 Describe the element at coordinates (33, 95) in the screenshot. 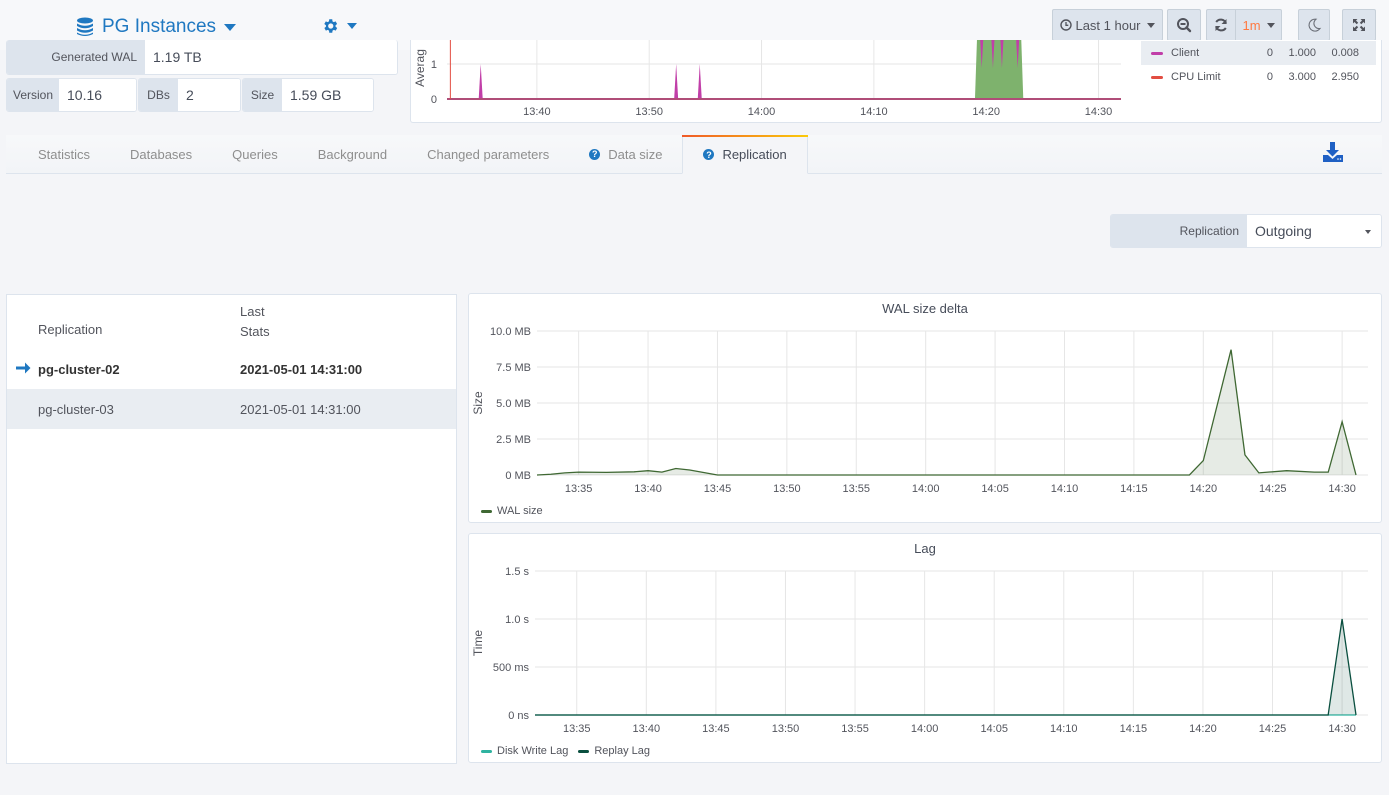

I see `stat-label: Version` at that location.